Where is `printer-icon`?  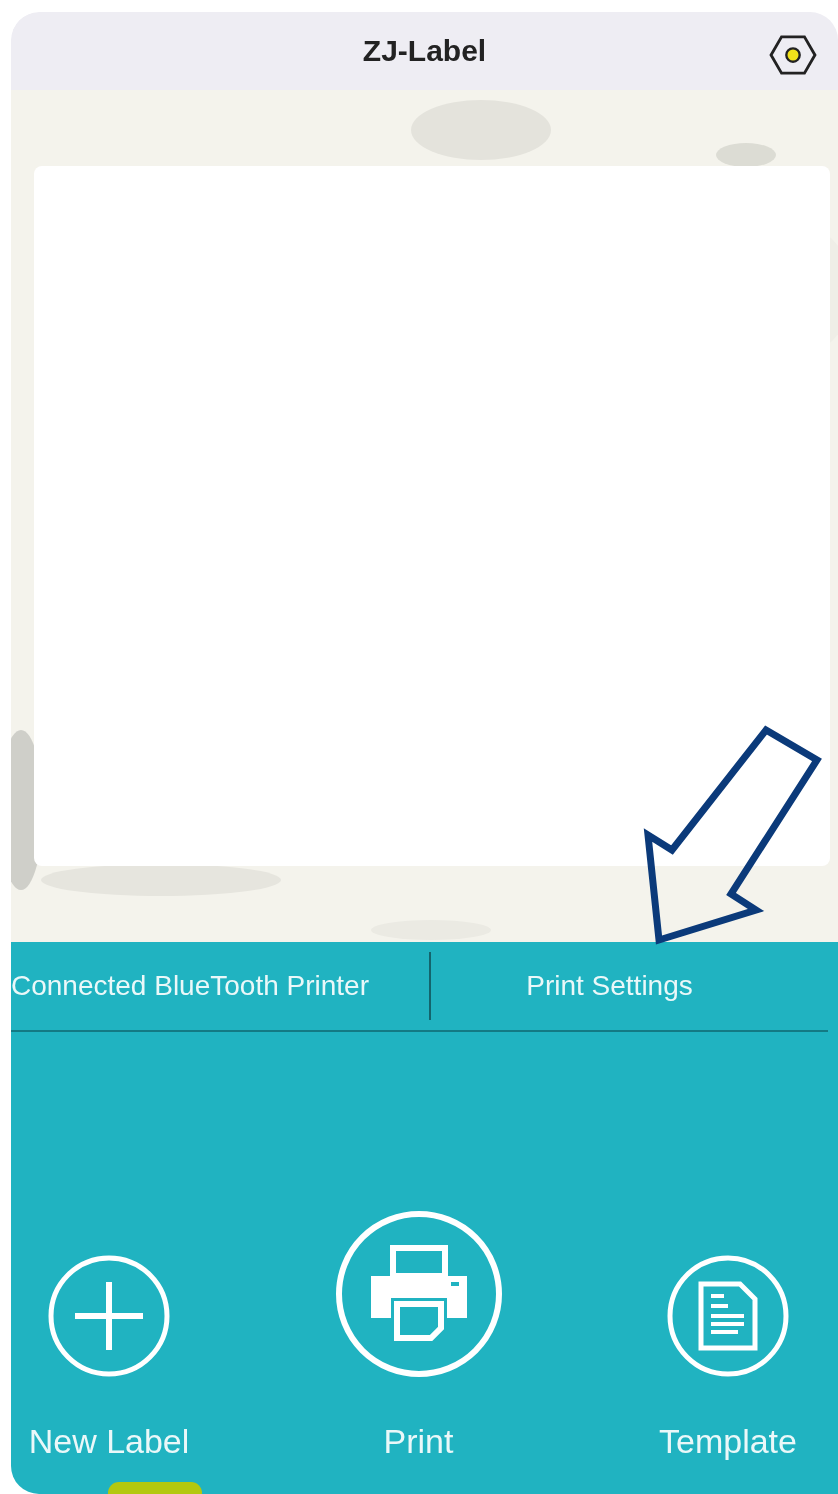
printer-icon is located at coordinates (418, 1294).